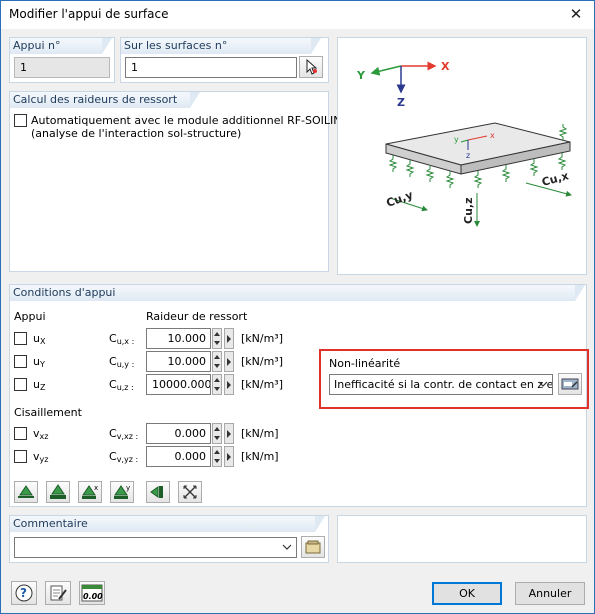 The height and width of the screenshot is (614, 595). I want to click on support-fixed-icon, so click(58, 491).